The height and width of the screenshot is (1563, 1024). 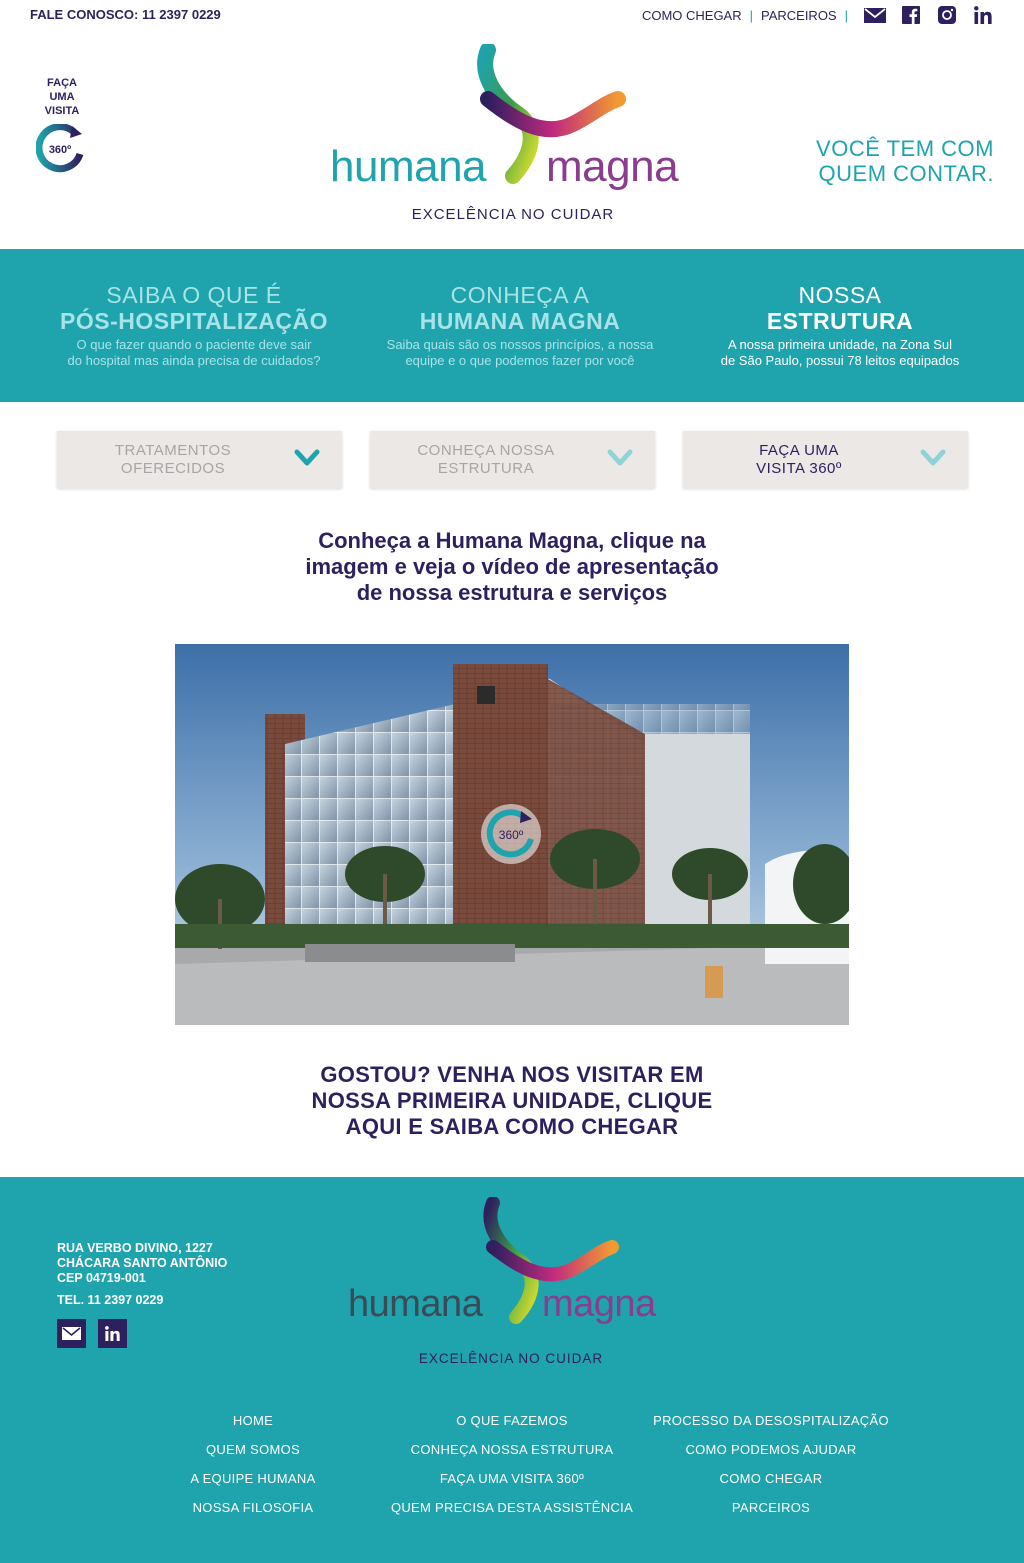 I want to click on brand-logo: humana magna EXCELÊNCIA NO CUIDAR, so click(x=513, y=133).